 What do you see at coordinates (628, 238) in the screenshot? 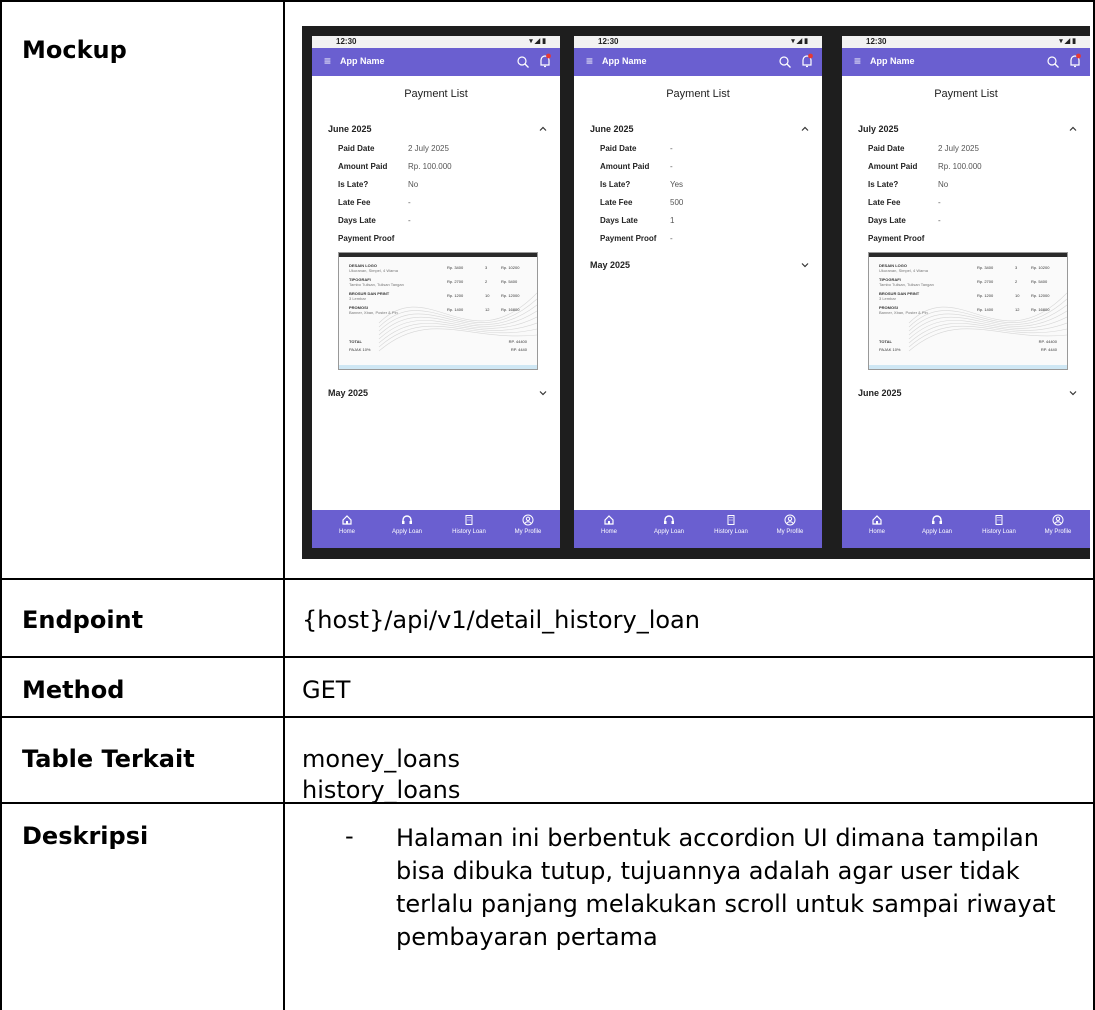
I see `detail-label: Payment Proof` at bounding box center [628, 238].